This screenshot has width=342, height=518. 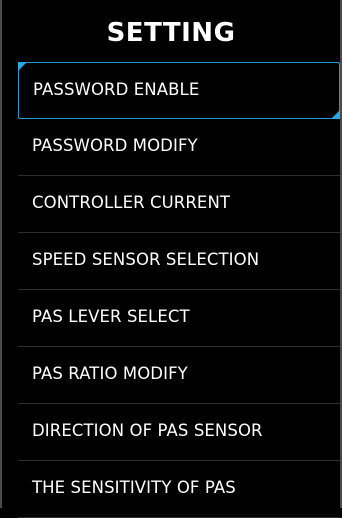 What do you see at coordinates (335, 114) in the screenshot?
I see `selection-corner-bottom-right` at bounding box center [335, 114].